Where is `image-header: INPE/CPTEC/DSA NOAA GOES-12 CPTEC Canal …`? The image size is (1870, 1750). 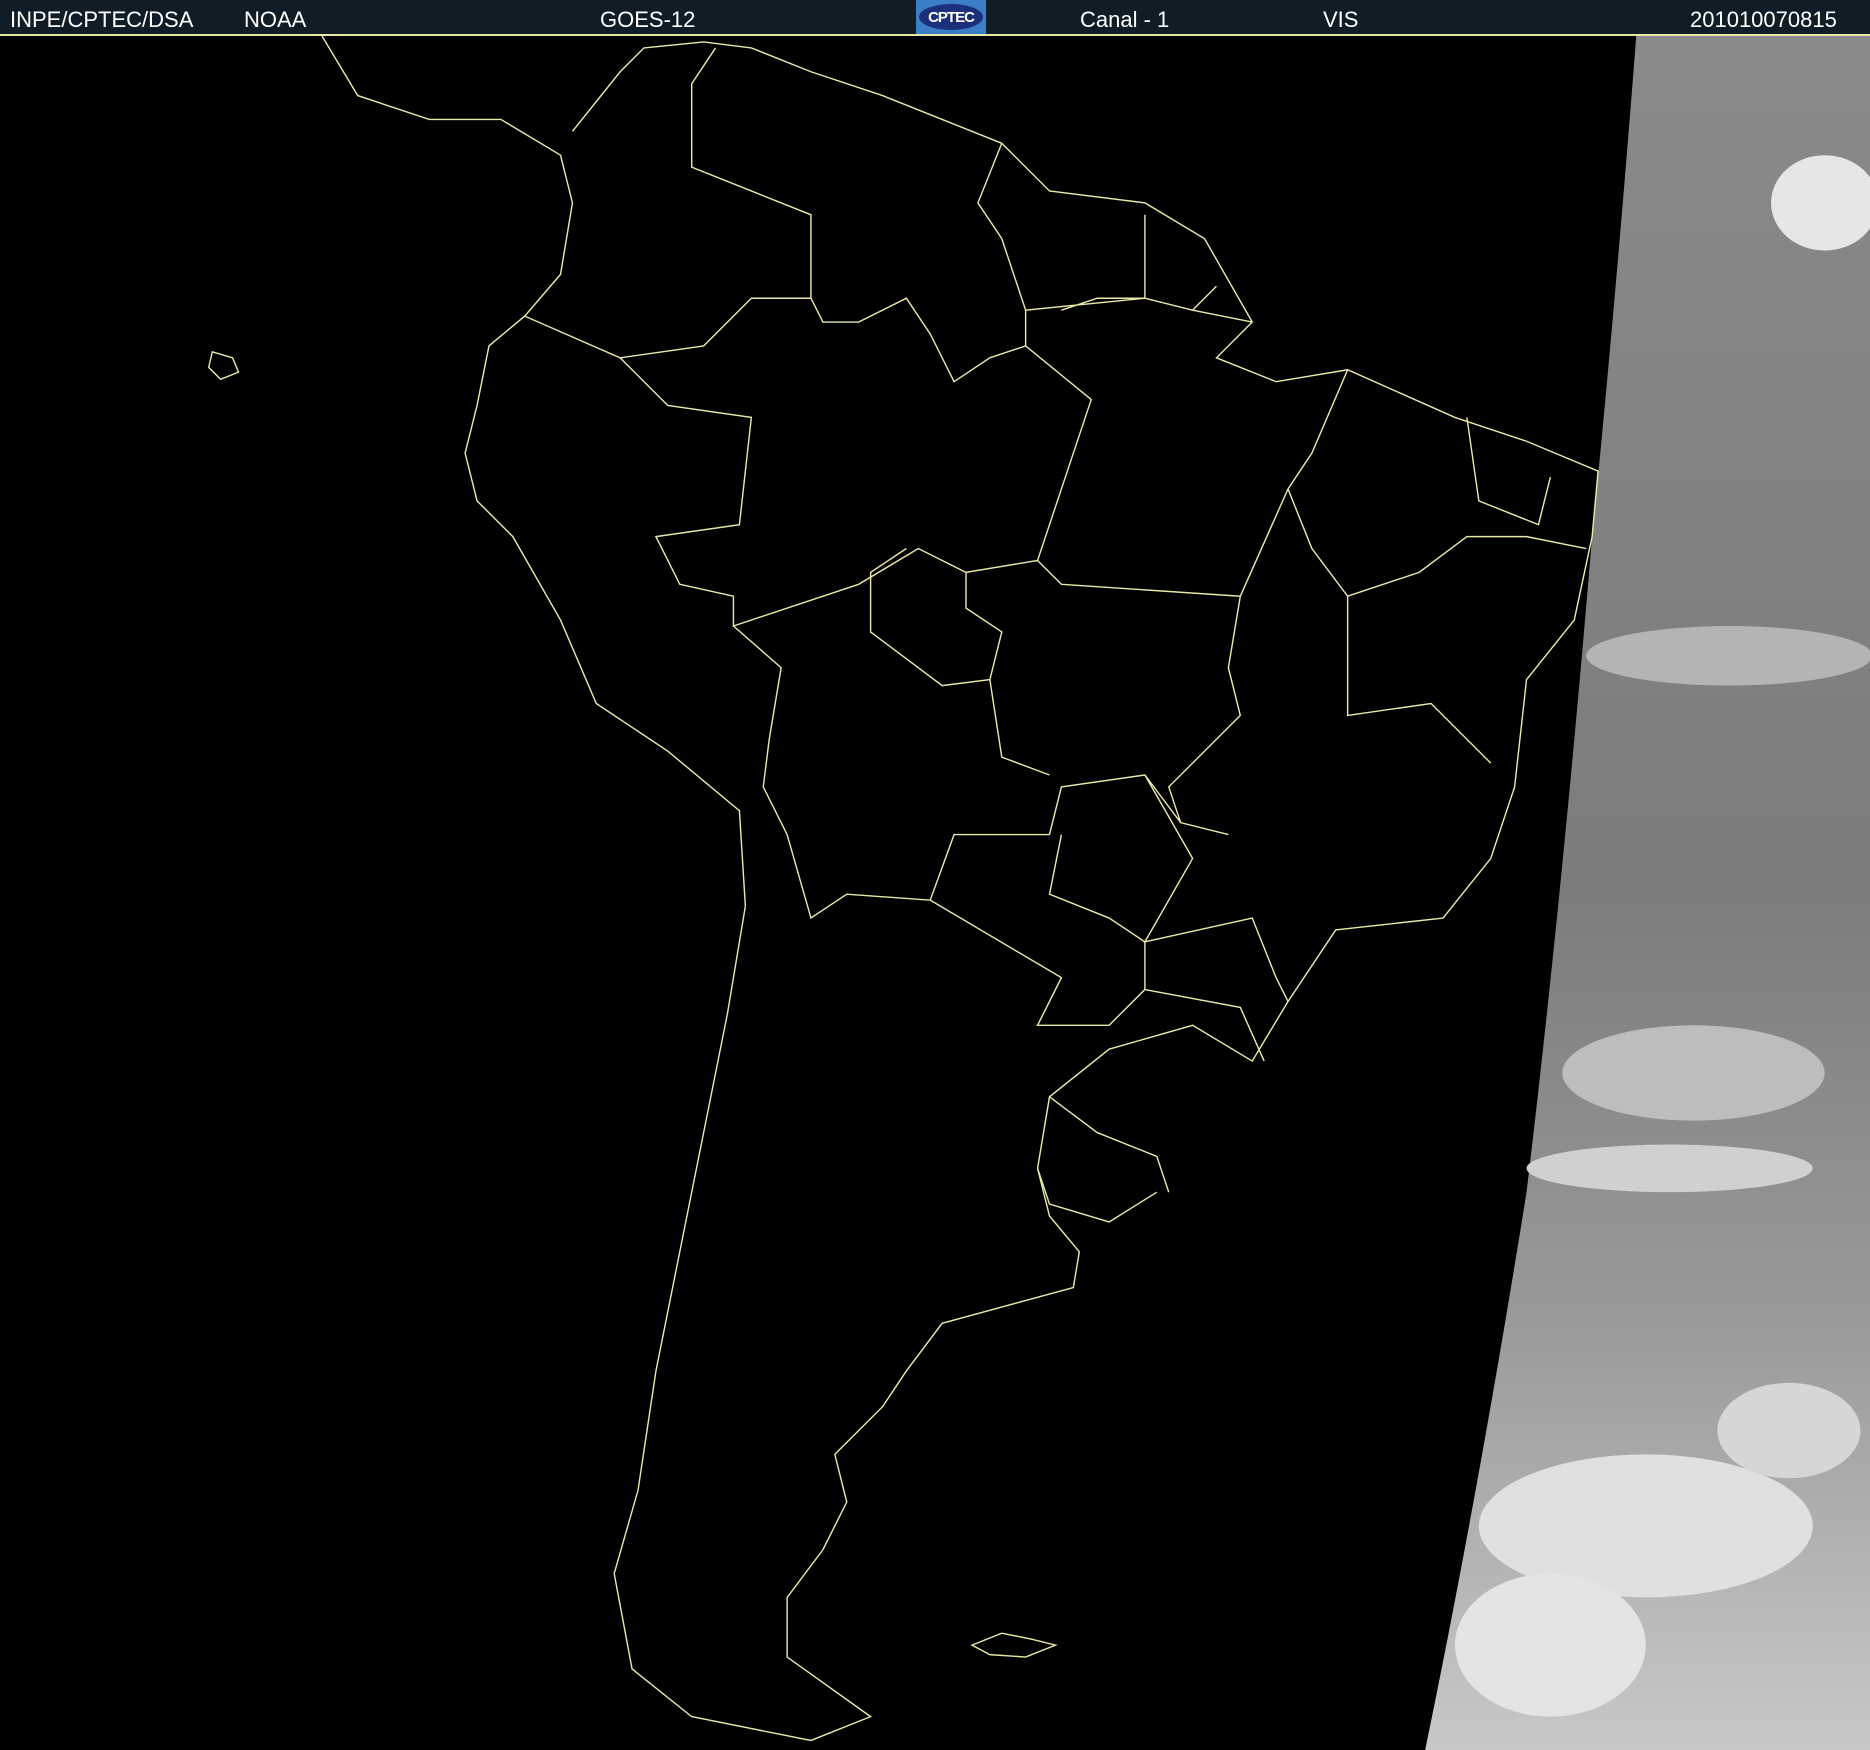 image-header: INPE/CPTEC/DSA NOAA GOES-12 CPTEC Canal … is located at coordinates (935, 18).